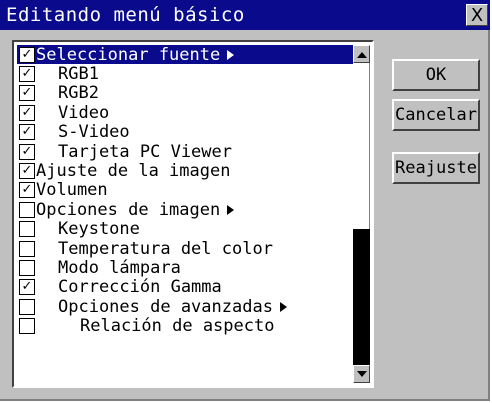 Image resolution: width=492 pixels, height=403 pixels. What do you see at coordinates (72, 190) in the screenshot?
I see `menu-item-label: Volumen` at bounding box center [72, 190].